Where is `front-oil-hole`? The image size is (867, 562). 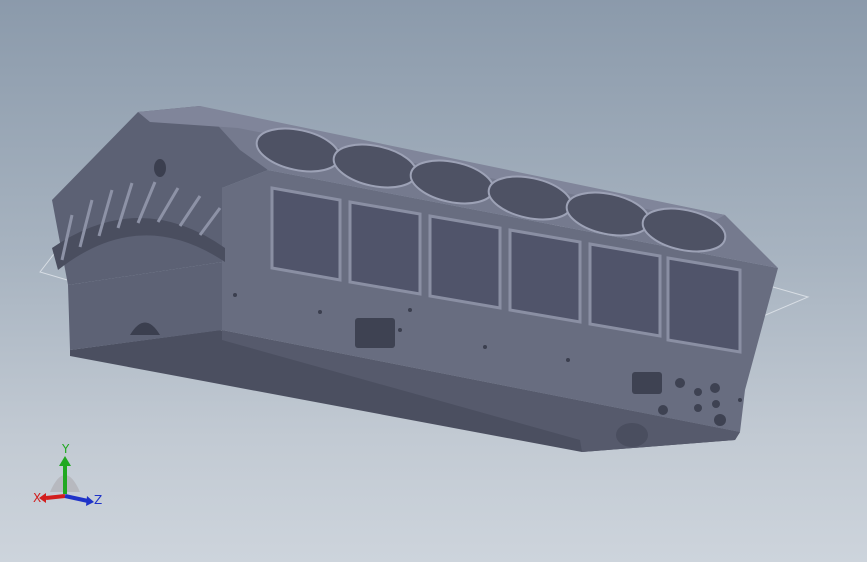 front-oil-hole is located at coordinates (160, 168).